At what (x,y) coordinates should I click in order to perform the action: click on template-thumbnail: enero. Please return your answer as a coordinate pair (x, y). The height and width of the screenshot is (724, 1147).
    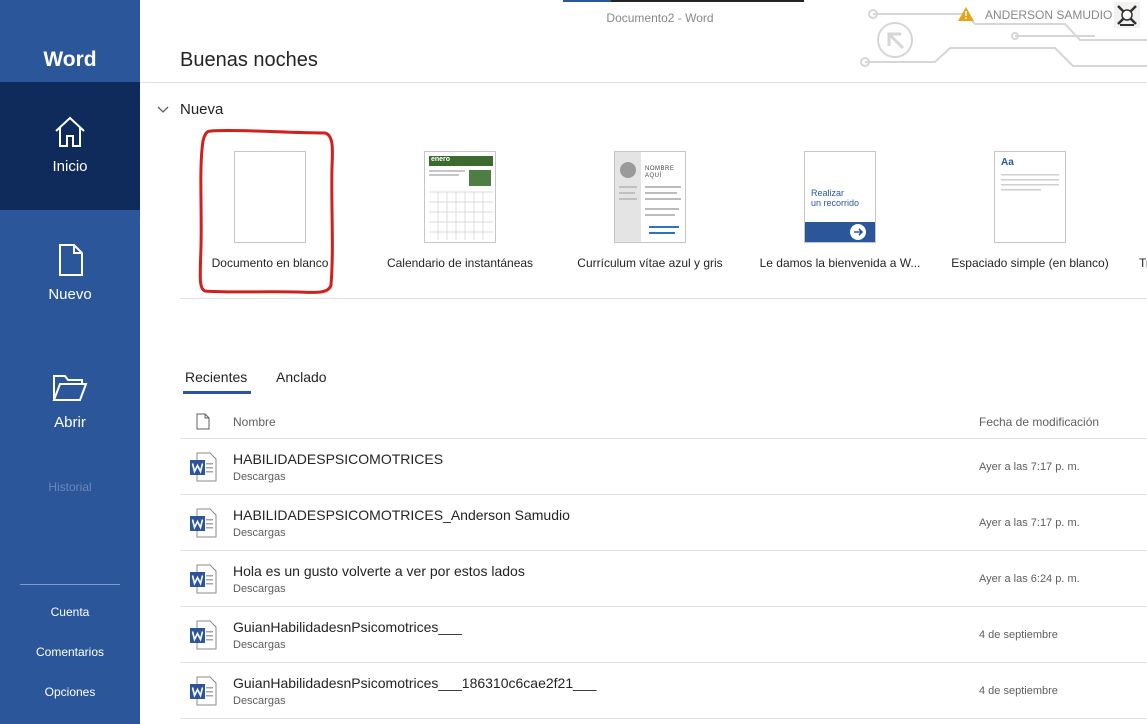
    Looking at the image, I should click on (460, 197).